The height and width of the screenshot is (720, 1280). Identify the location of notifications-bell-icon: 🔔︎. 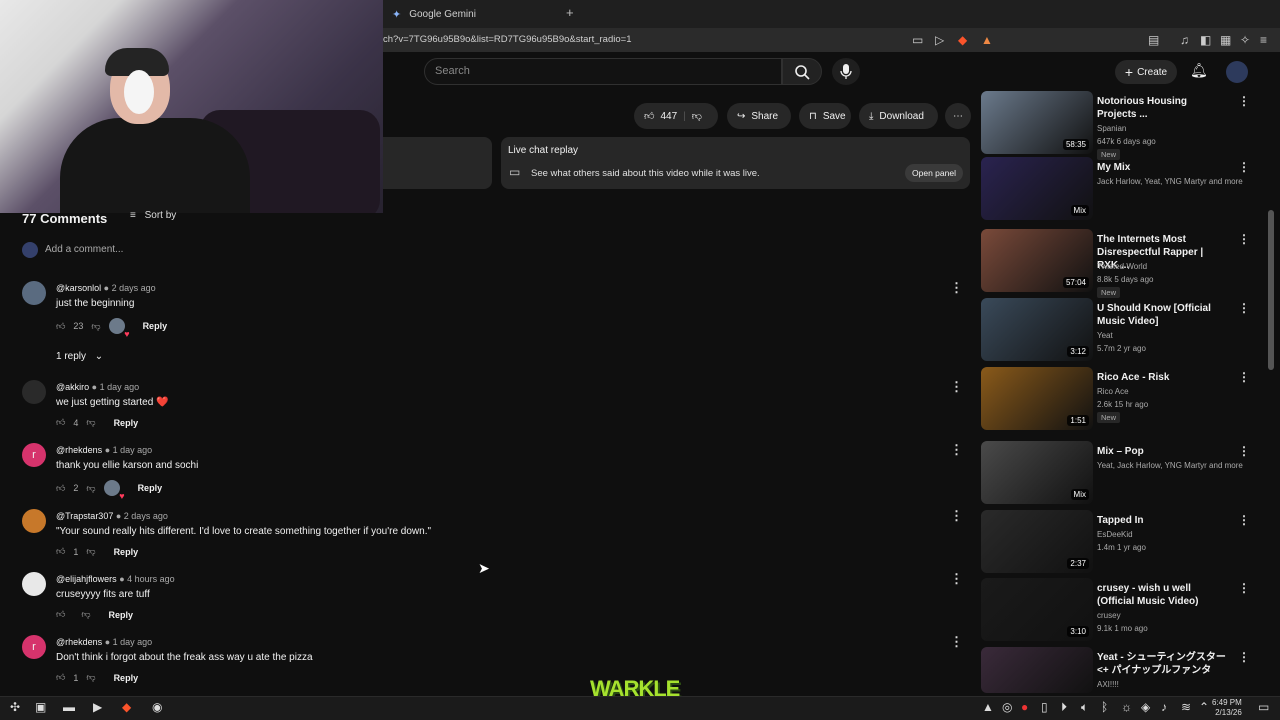
(1199, 70).